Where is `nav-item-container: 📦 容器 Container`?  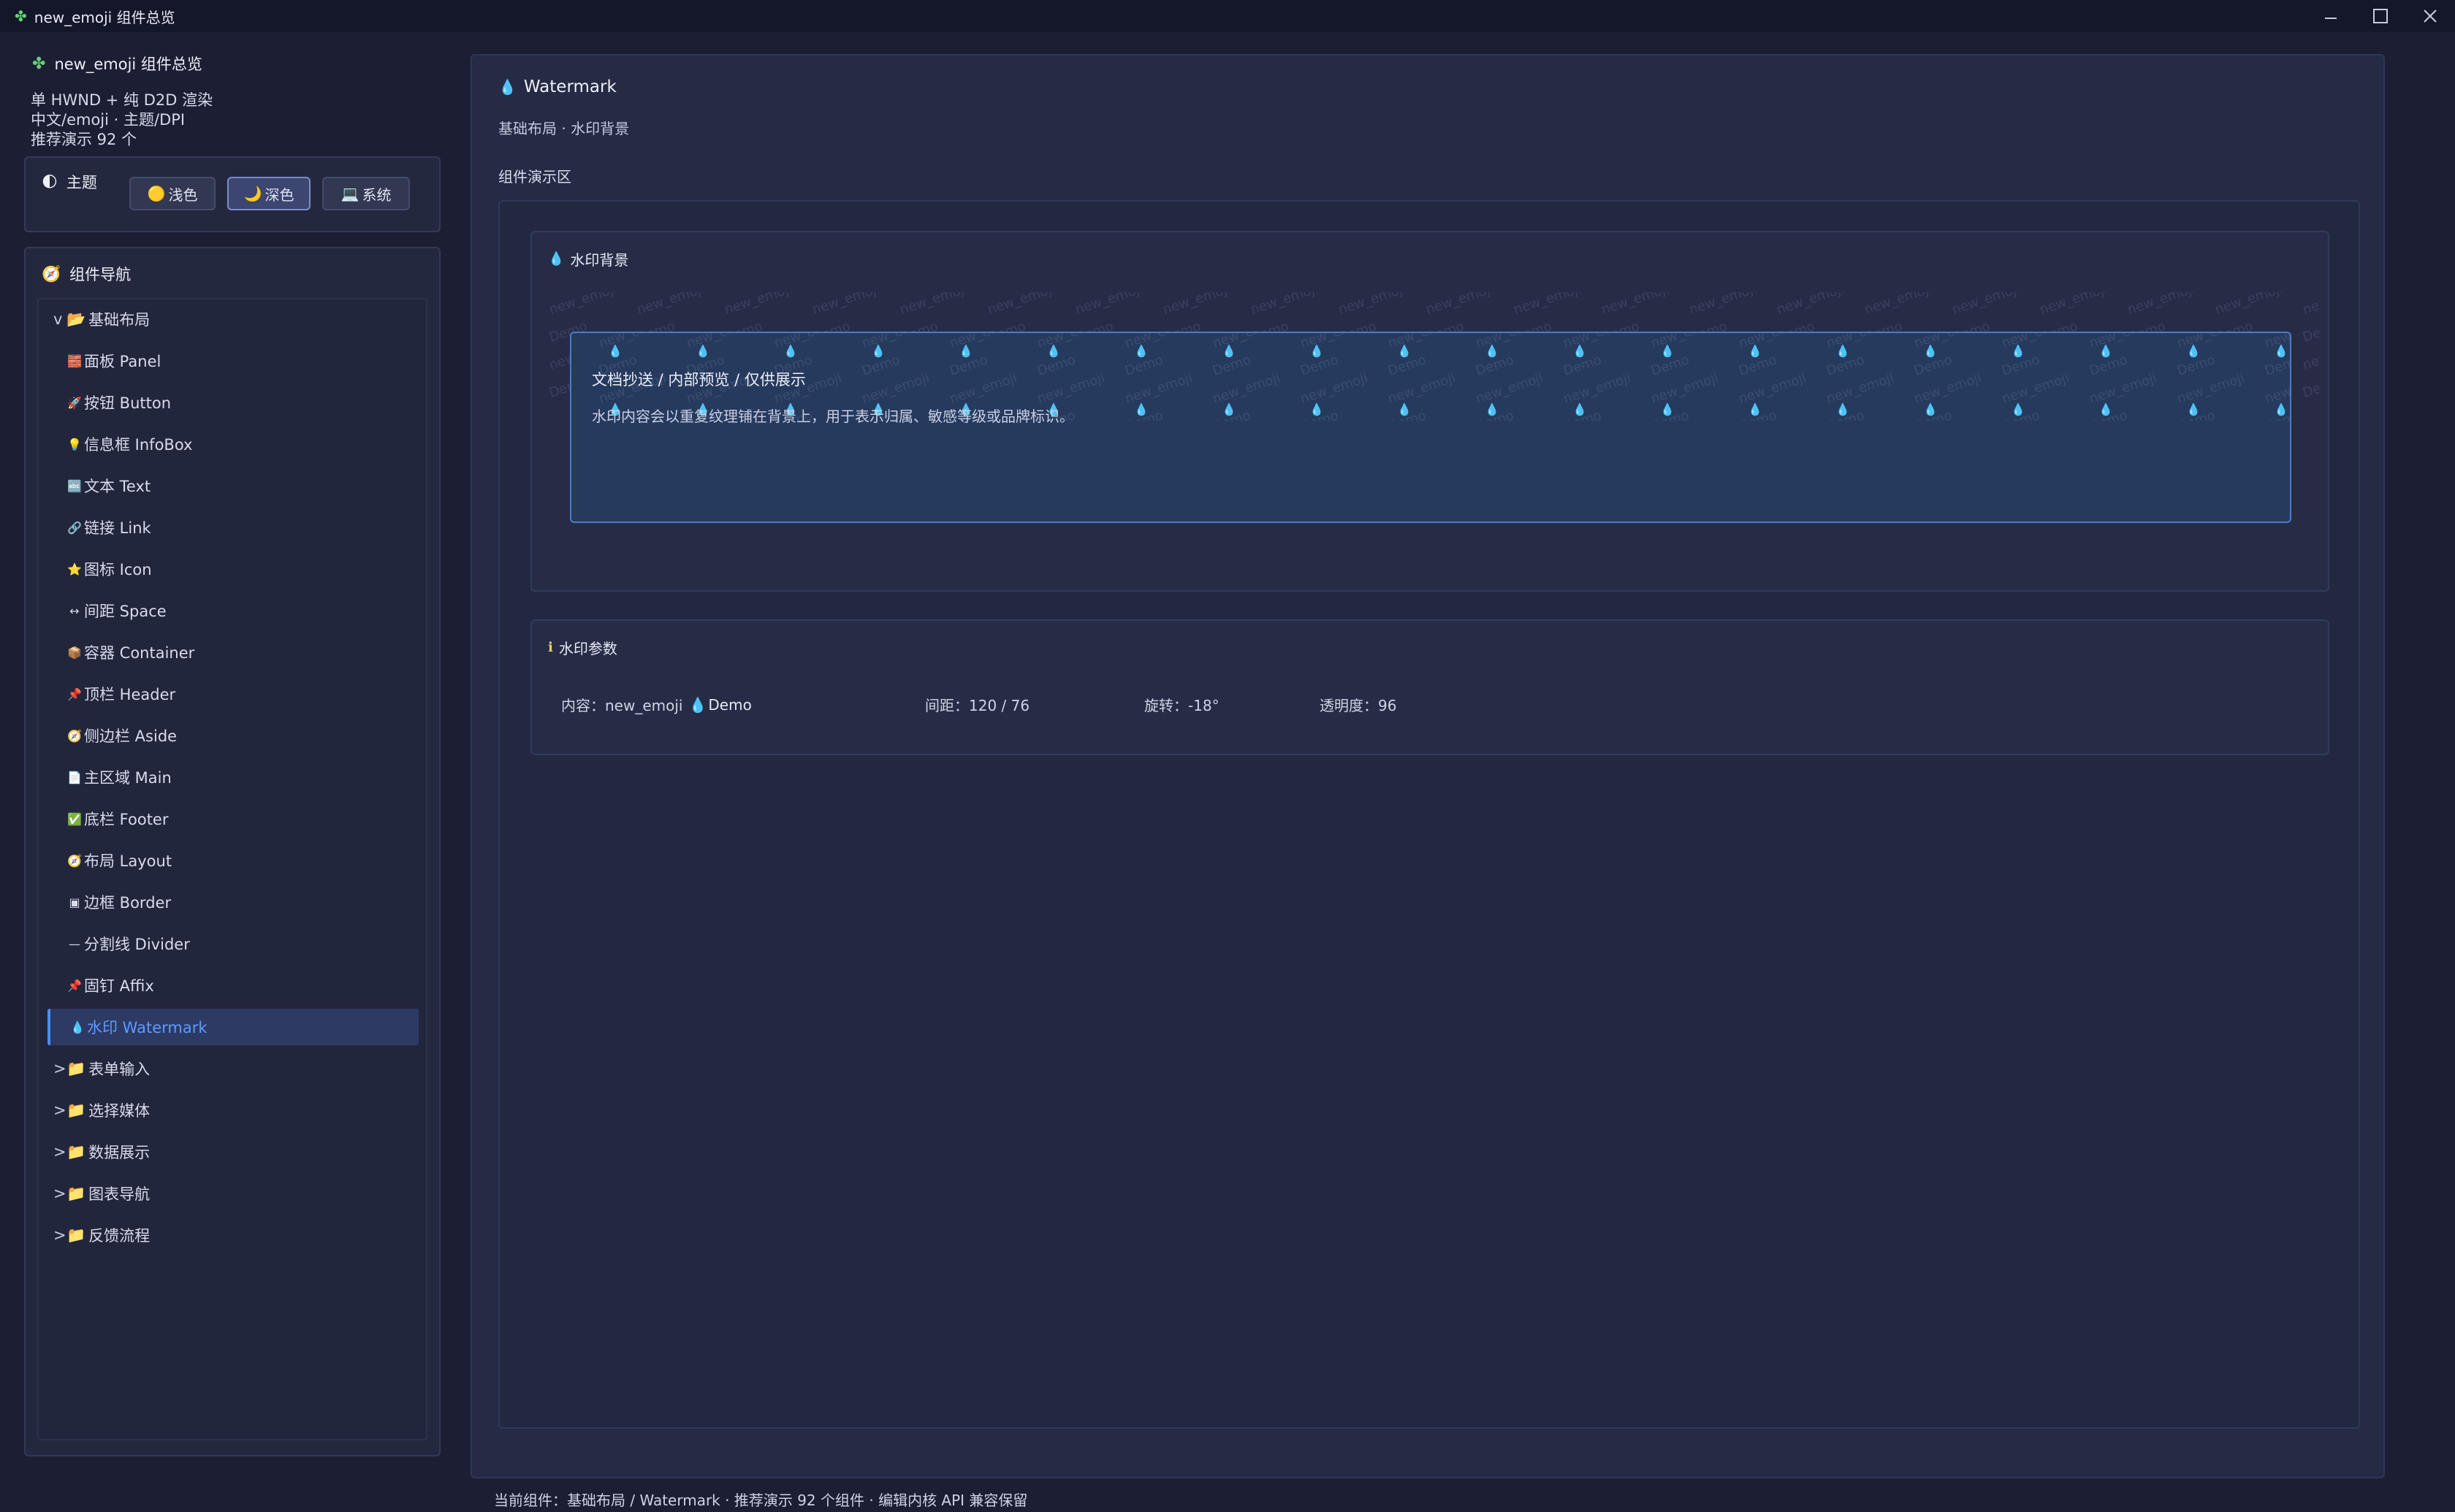
nav-item-container: 📦 容器 Container is located at coordinates (233, 652).